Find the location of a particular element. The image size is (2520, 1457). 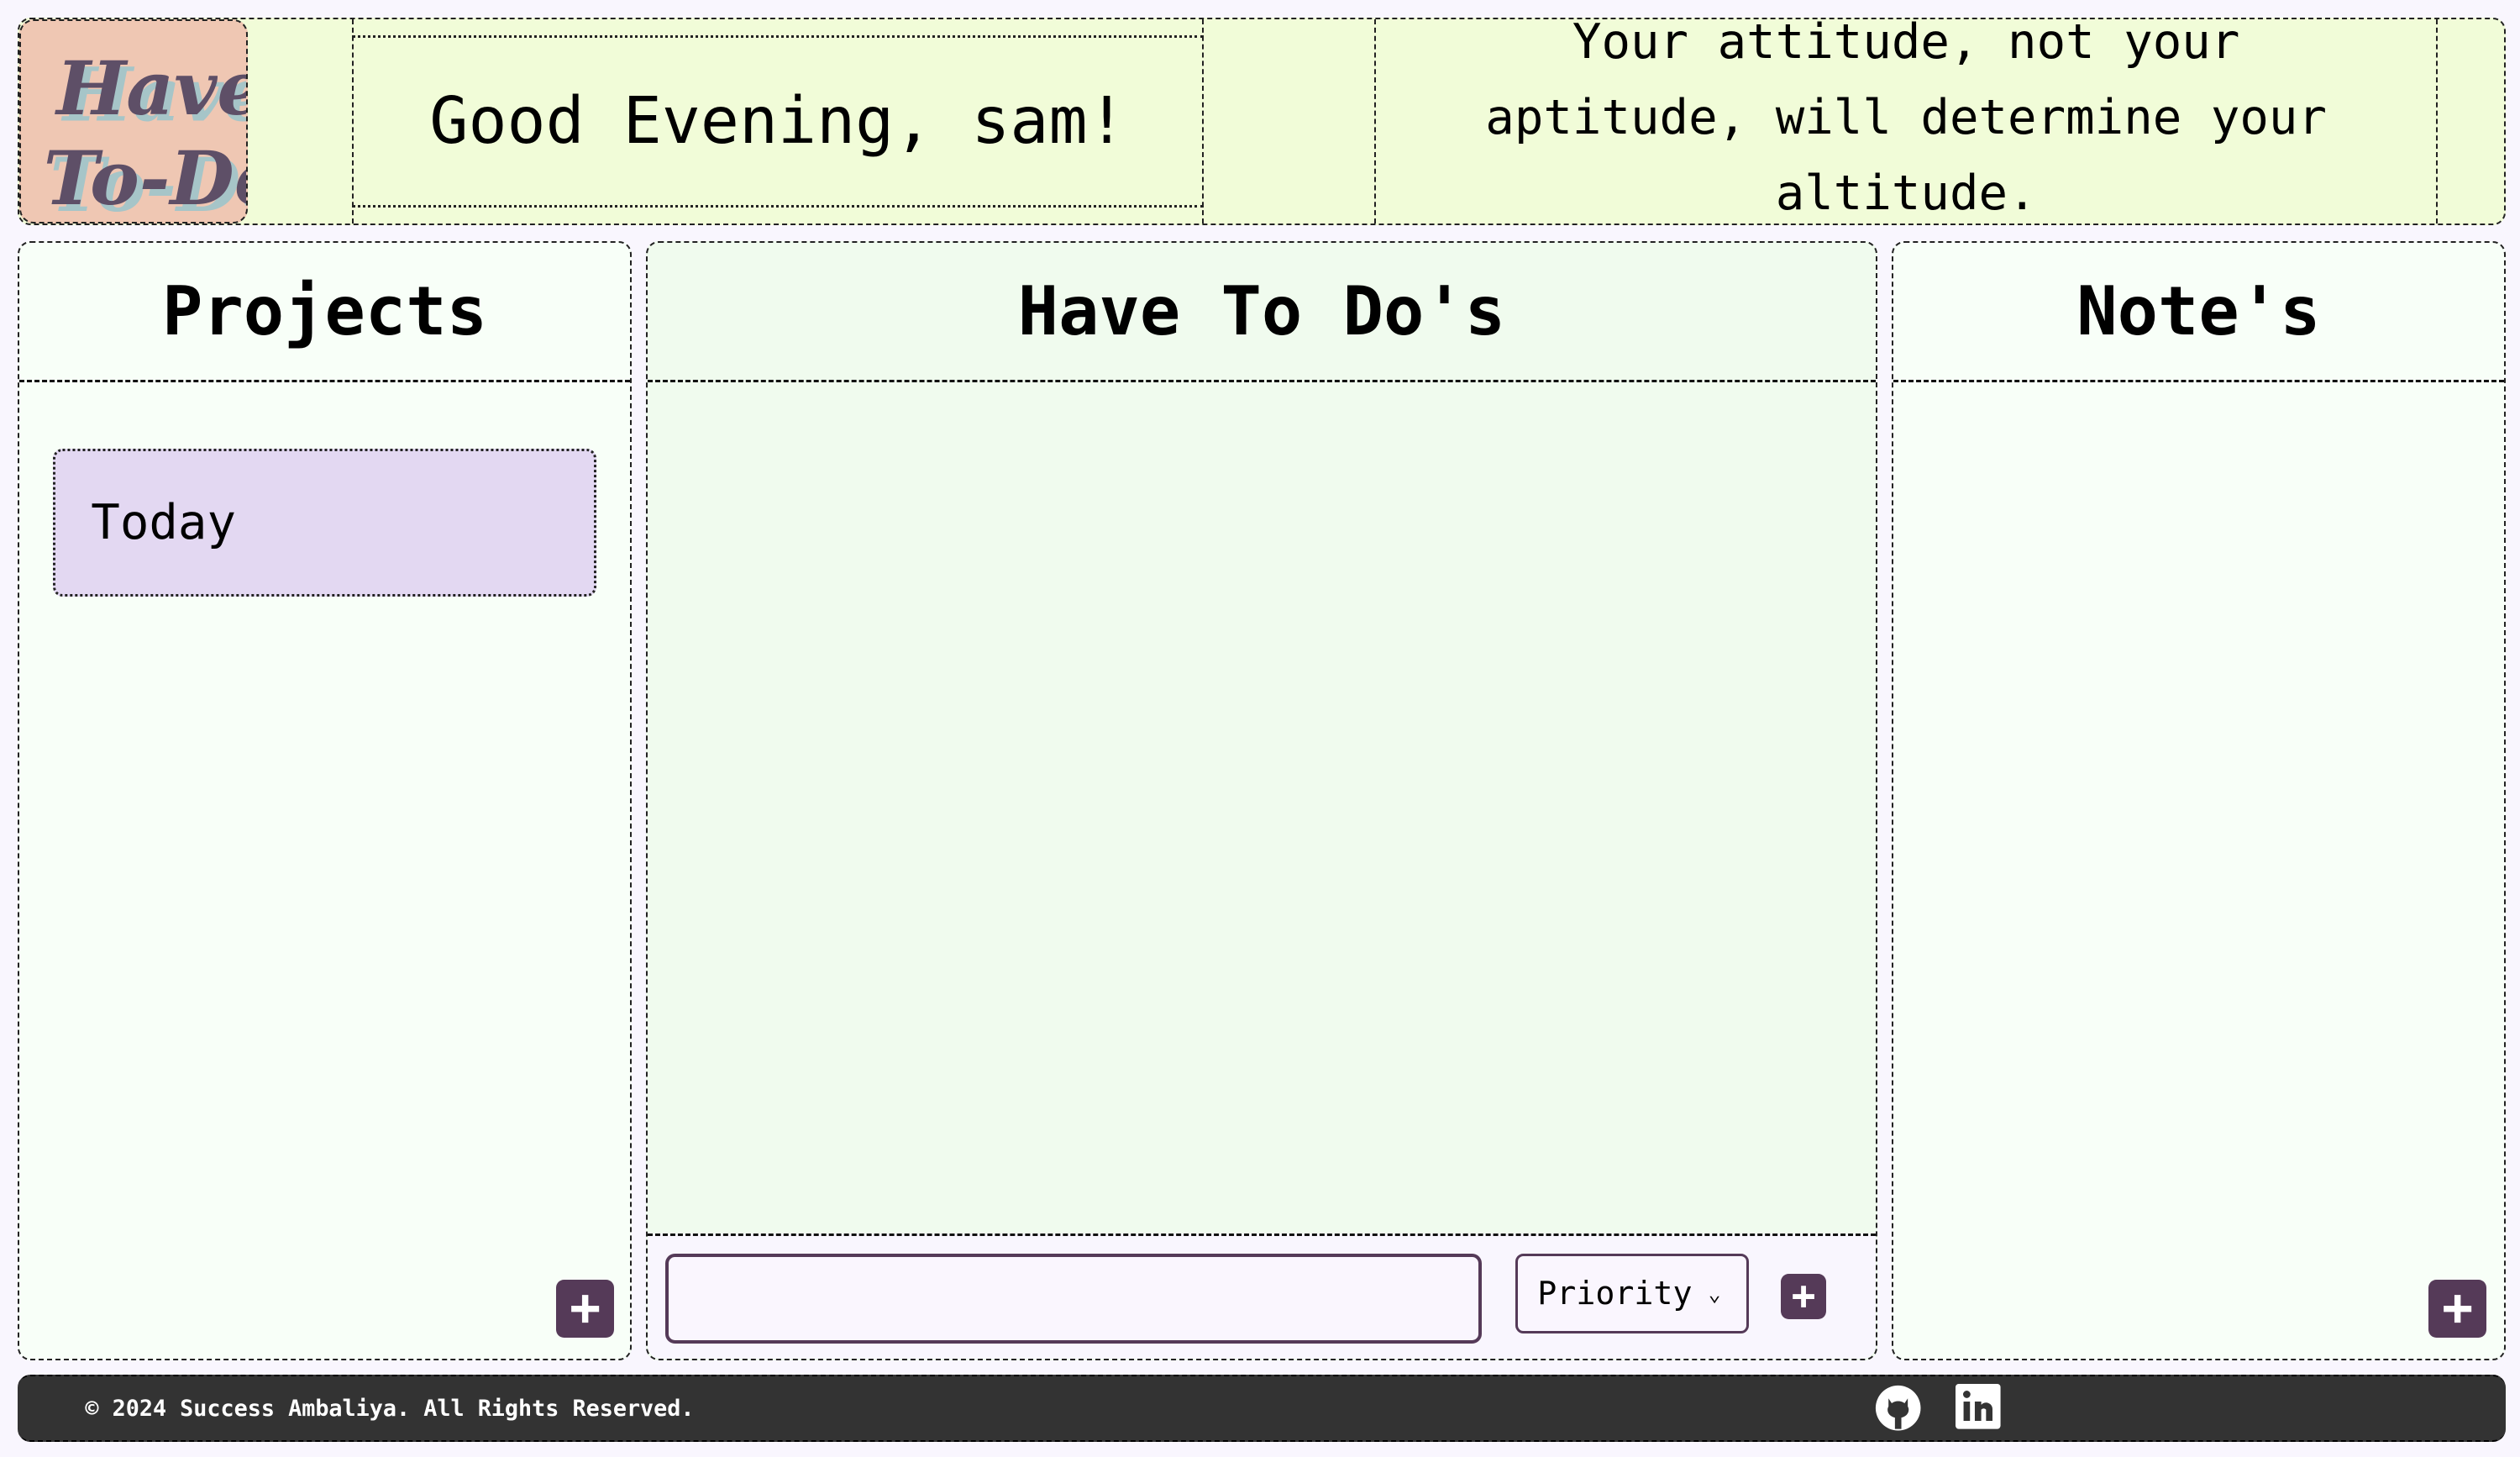

add-note-button is located at coordinates (2457, 1309).